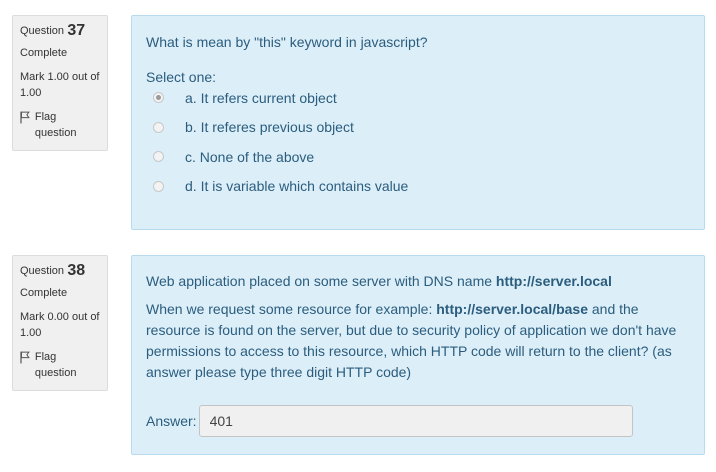 Image resolution: width=716 pixels, height=472 pixels. I want to click on answer-option-a: a. It refers current object, so click(418, 98).